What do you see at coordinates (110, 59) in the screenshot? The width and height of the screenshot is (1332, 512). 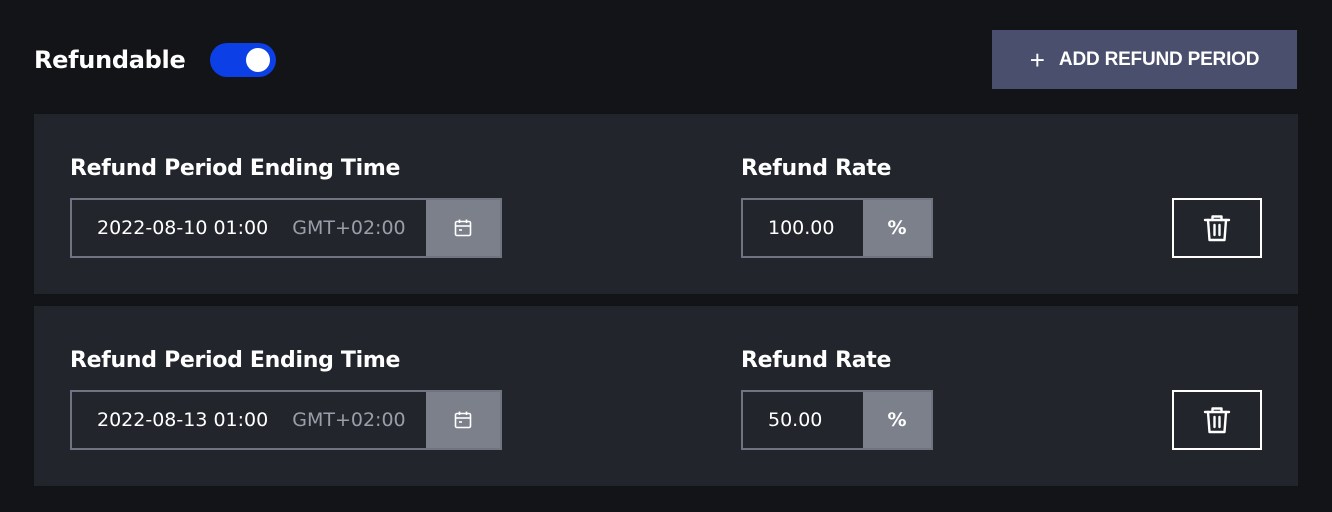 I see `refundable-label: Refundable` at bounding box center [110, 59].